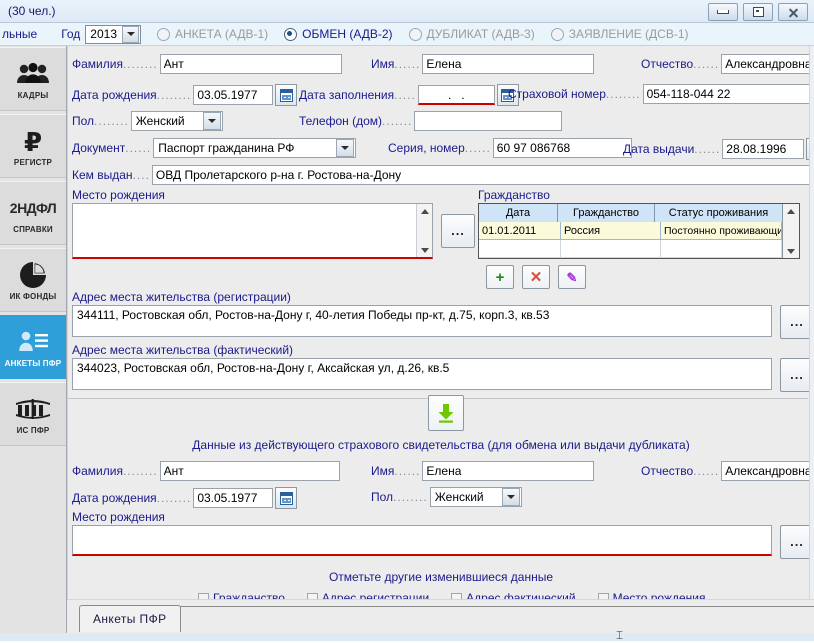 This screenshot has height=643, width=814. I want to click on sidebar-item-label: СПРАВКИ, so click(33, 229).